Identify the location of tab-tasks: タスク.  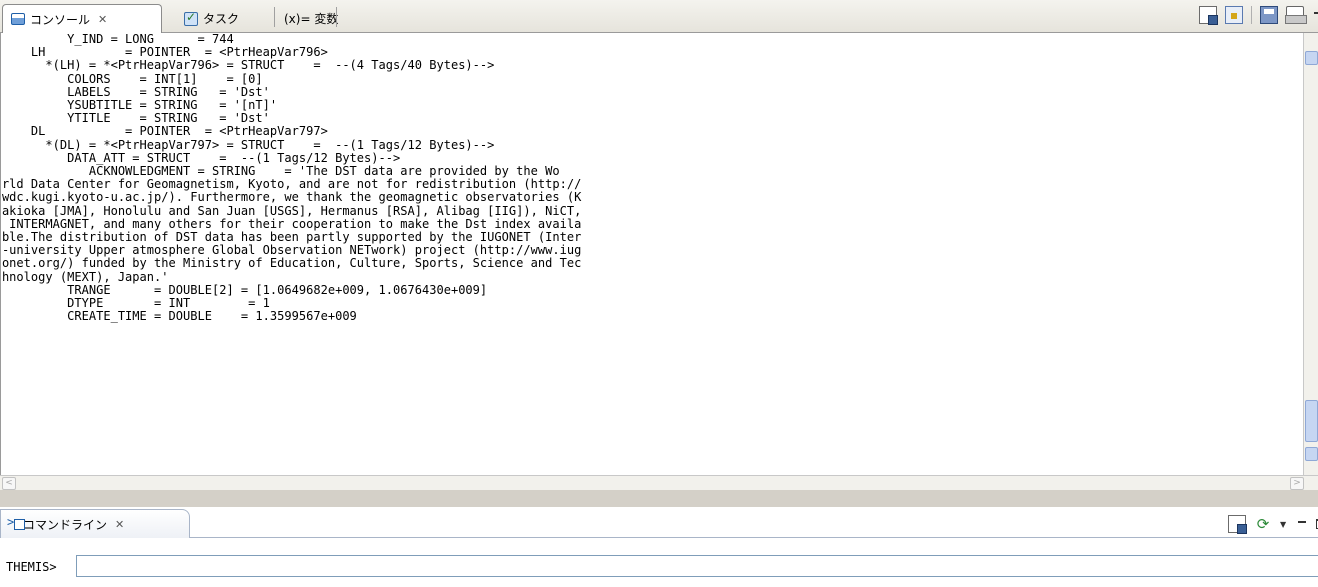
(227, 18).